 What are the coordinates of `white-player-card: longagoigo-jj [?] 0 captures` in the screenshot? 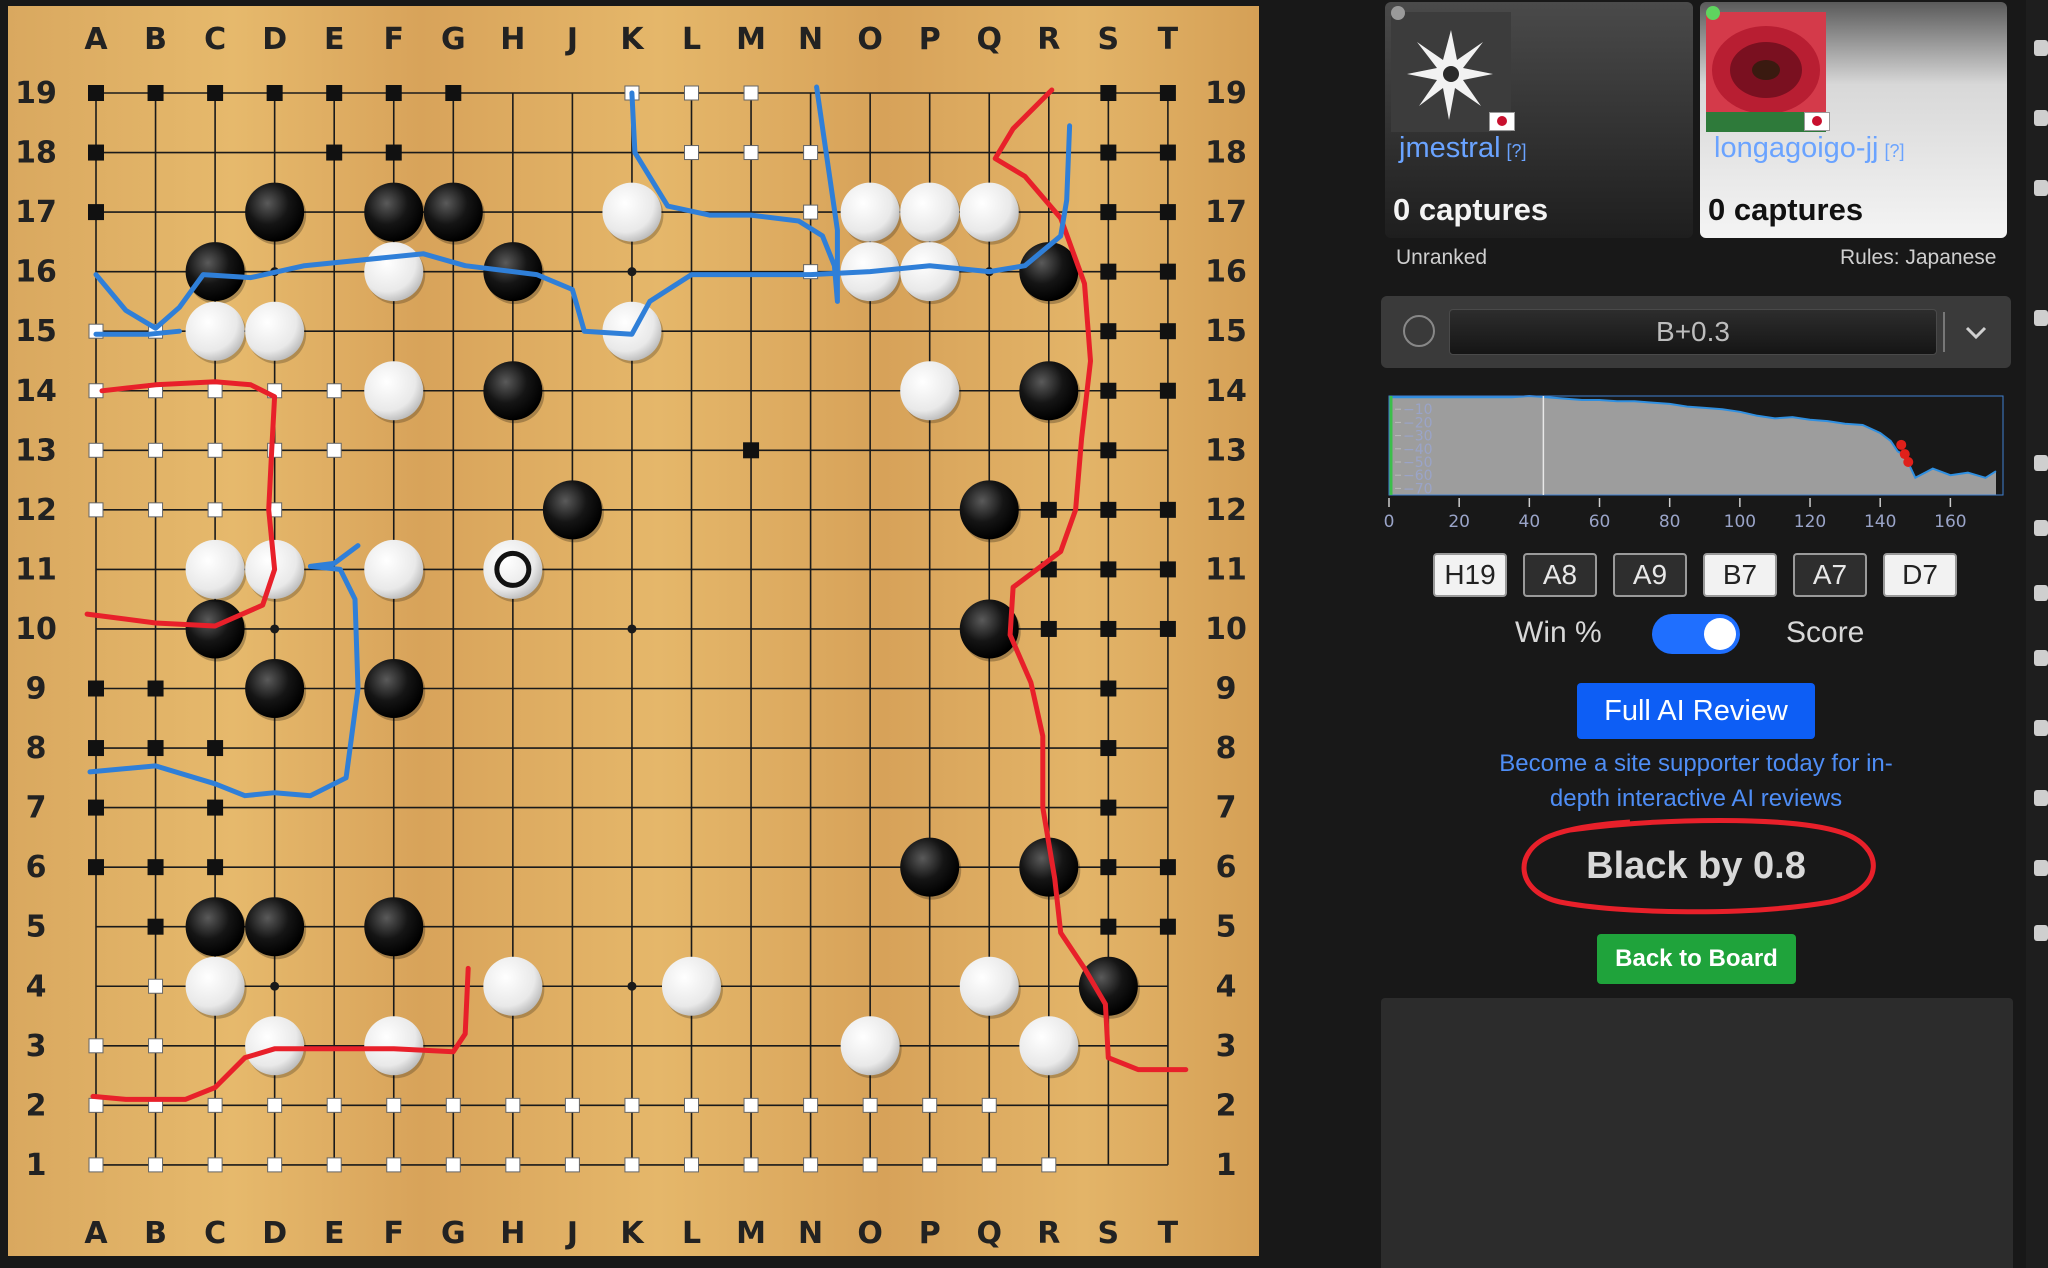 It's located at (1853, 120).